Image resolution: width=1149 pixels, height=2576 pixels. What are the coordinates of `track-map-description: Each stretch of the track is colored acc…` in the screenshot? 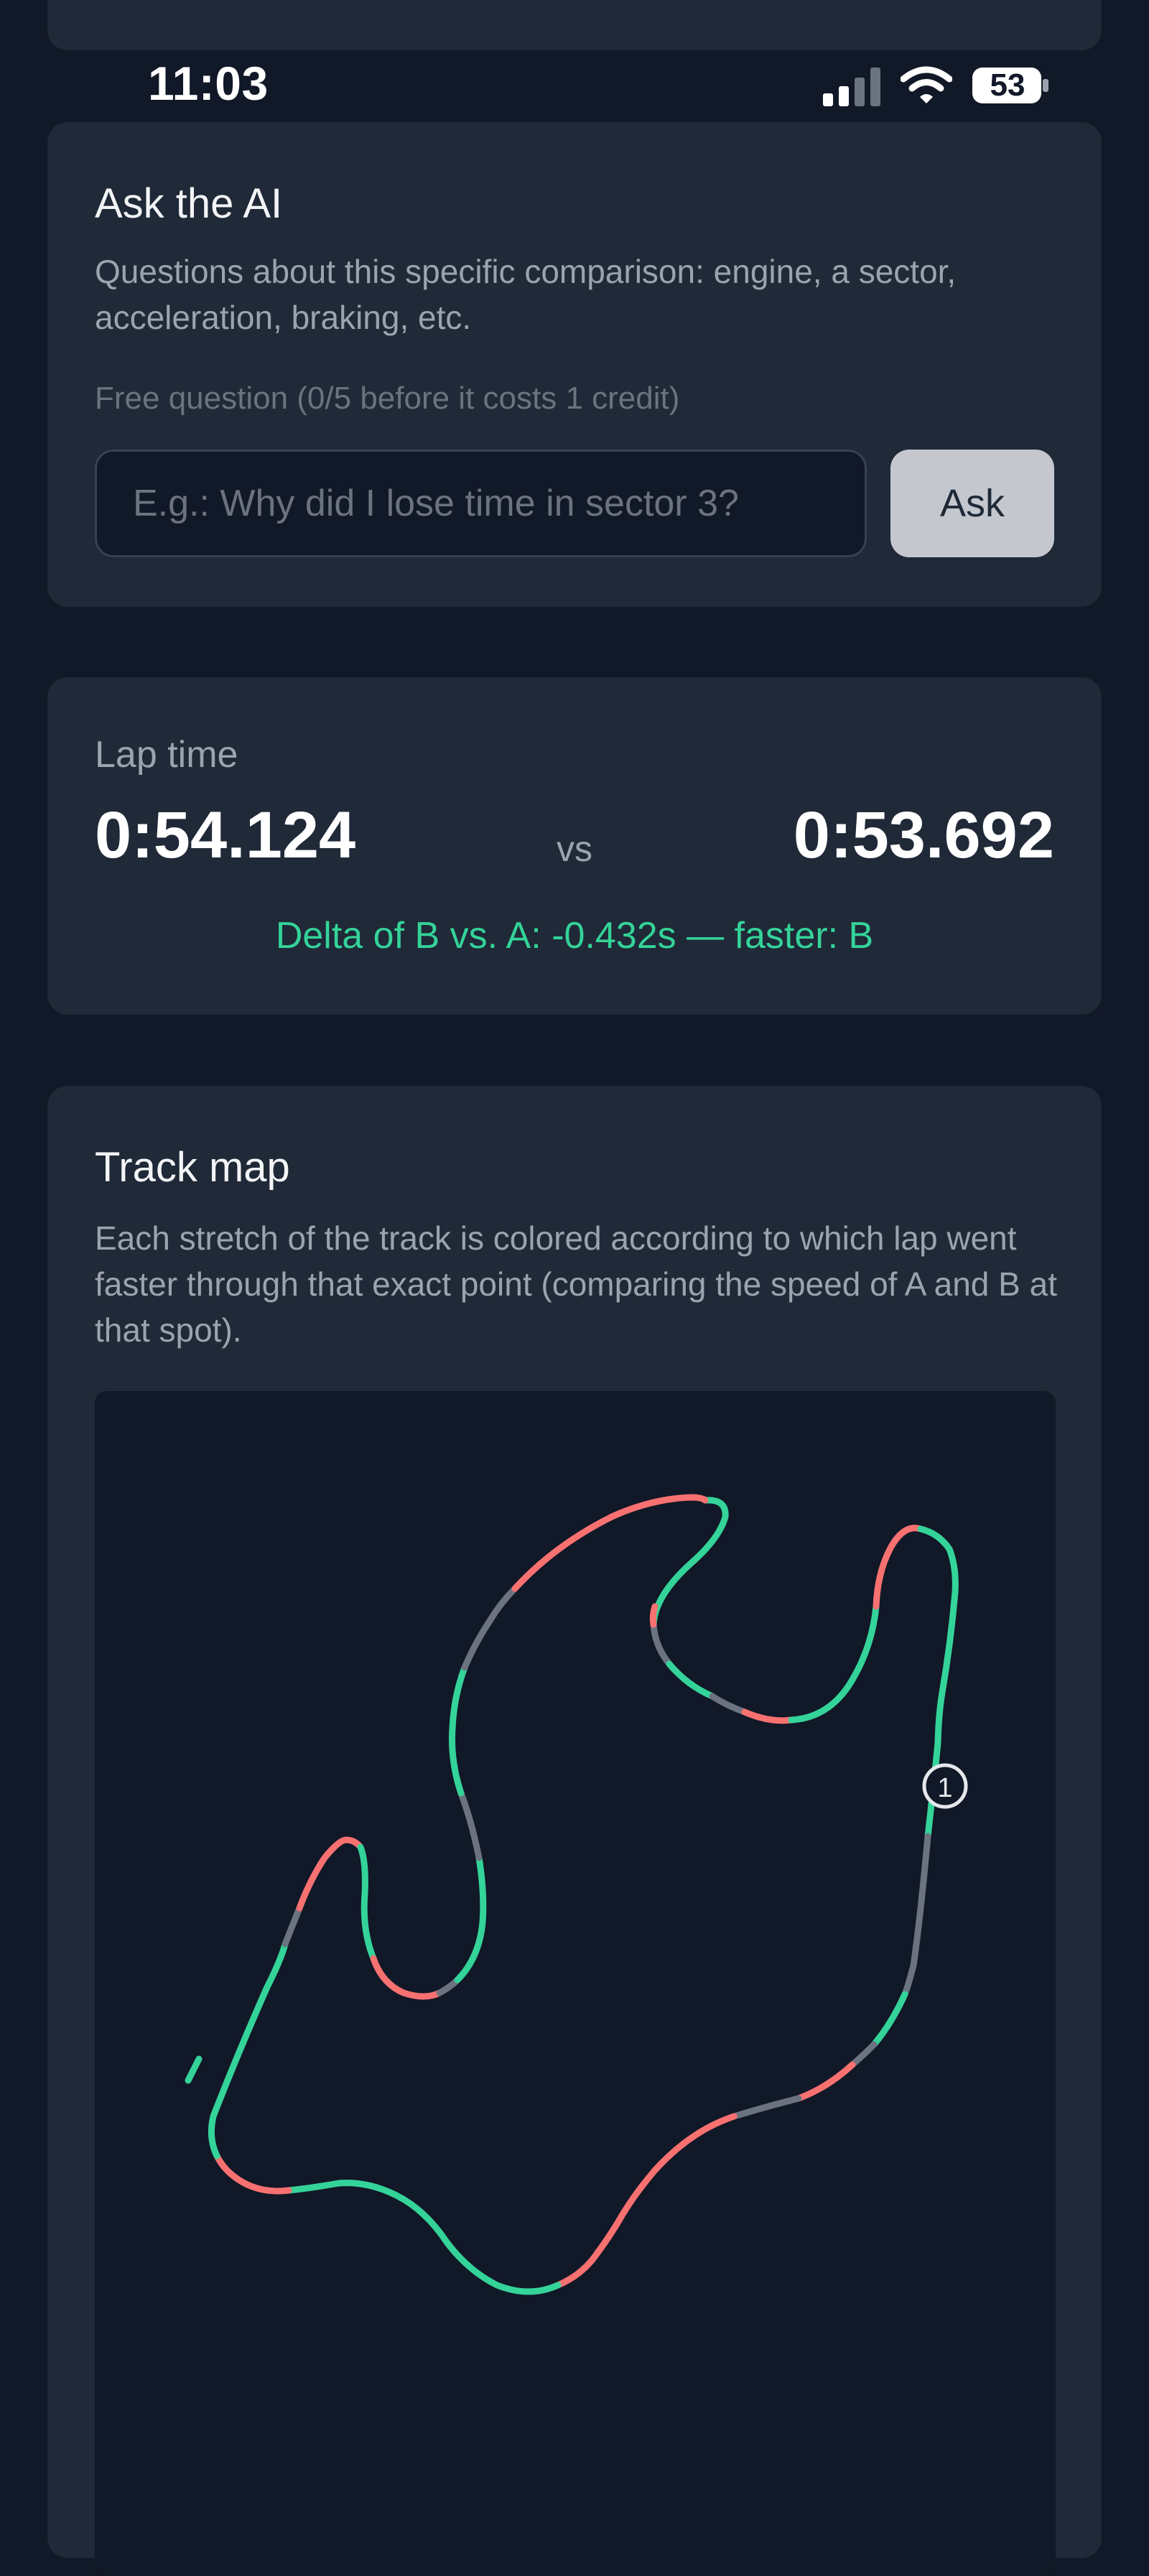 It's located at (576, 1284).